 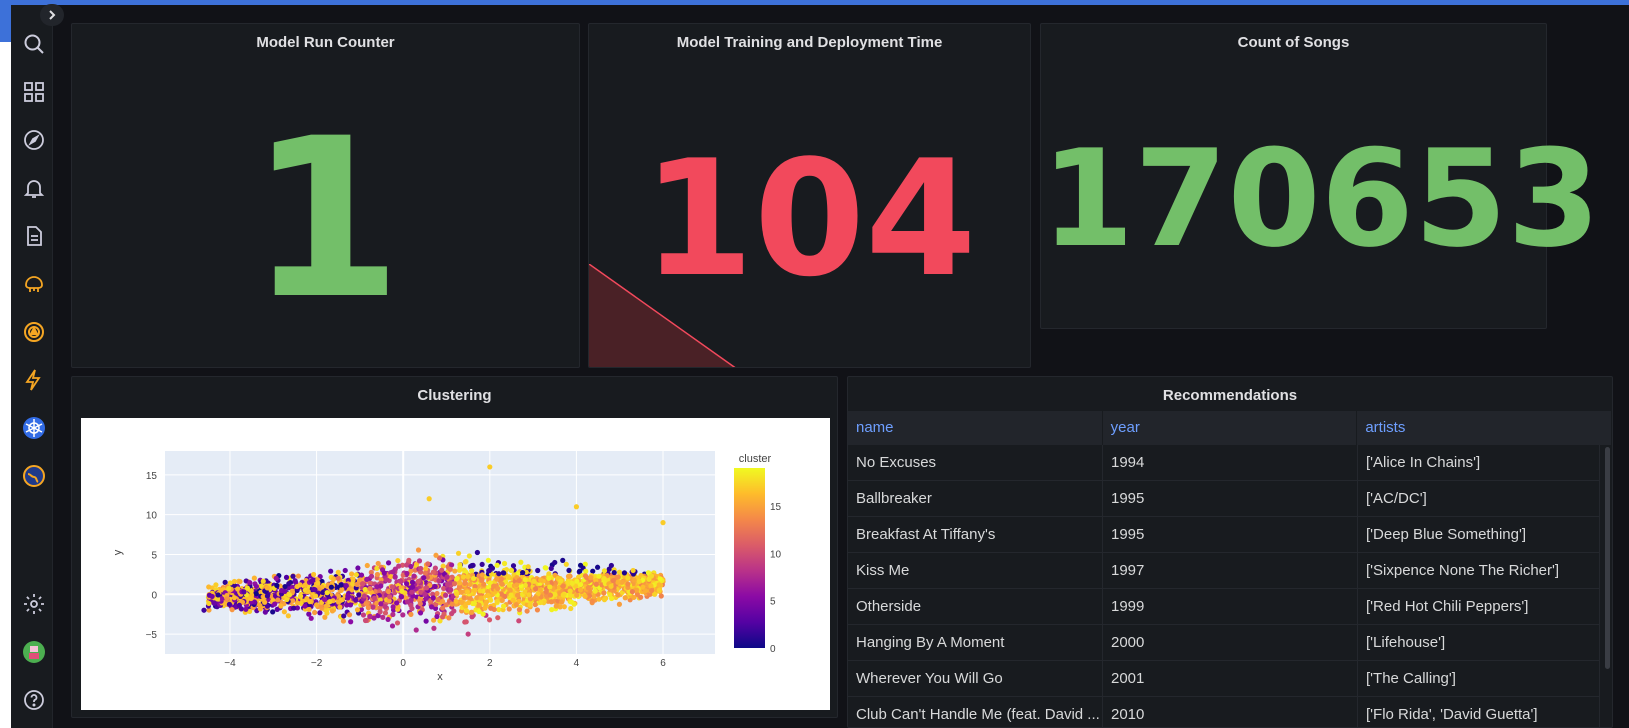 What do you see at coordinates (1230, 462) in the screenshot?
I see `cell-year: 1994` at bounding box center [1230, 462].